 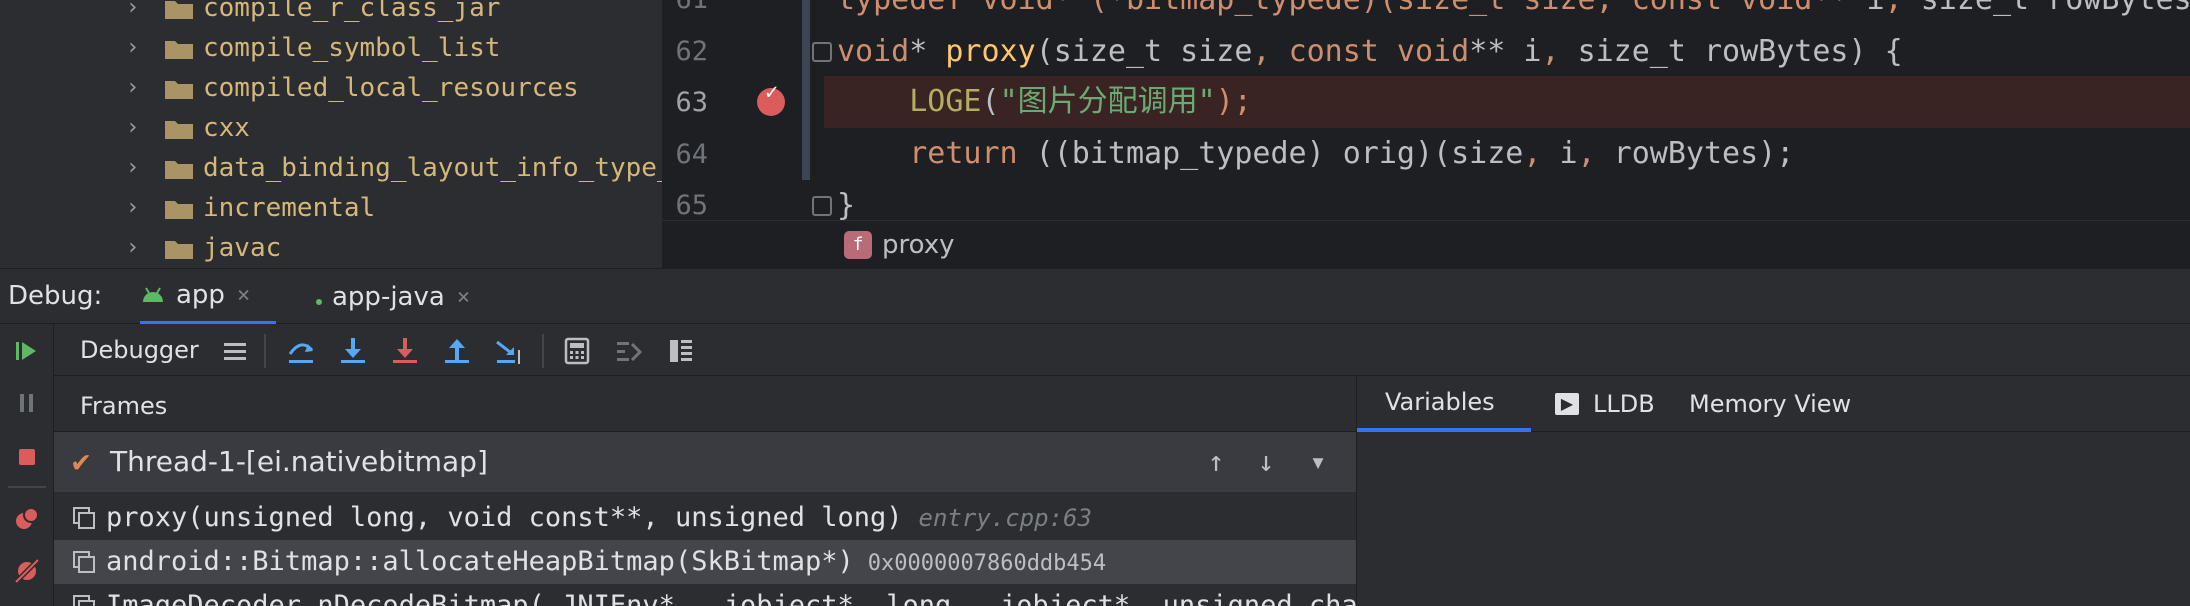 What do you see at coordinates (858, 245) in the screenshot?
I see `function-icon: f` at bounding box center [858, 245].